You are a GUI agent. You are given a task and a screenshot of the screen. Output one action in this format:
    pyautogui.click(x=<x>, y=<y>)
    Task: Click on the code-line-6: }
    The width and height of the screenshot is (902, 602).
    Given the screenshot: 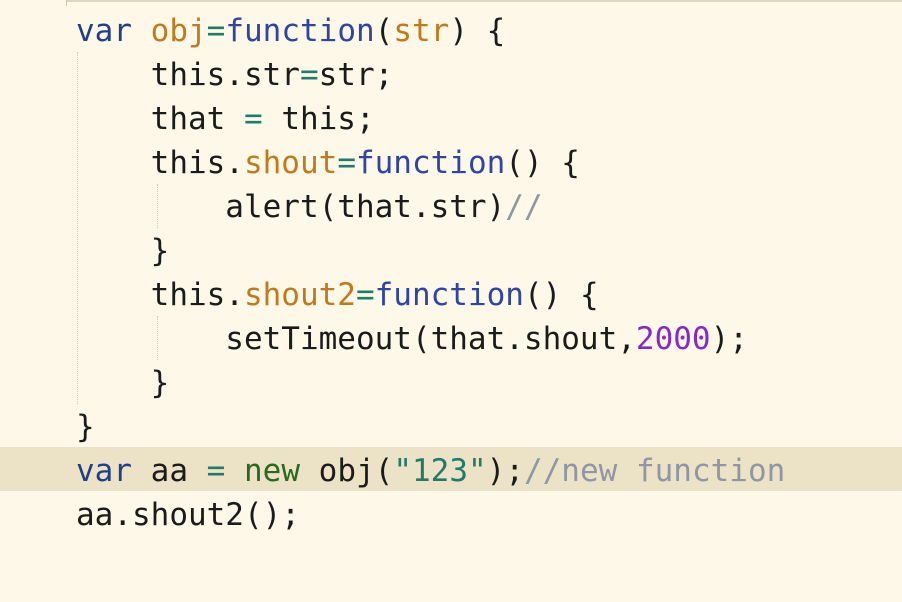 What is the action you would take?
    pyautogui.click(x=123, y=251)
    